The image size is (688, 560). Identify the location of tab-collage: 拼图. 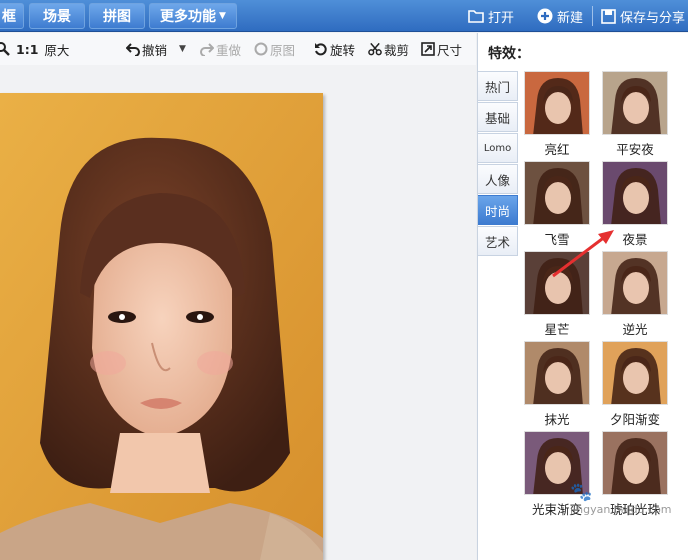
(117, 16).